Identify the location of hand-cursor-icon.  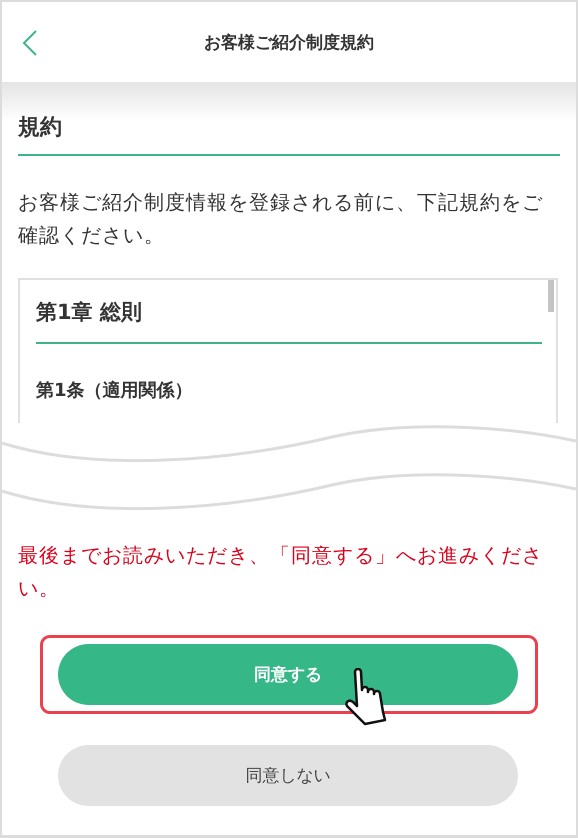
(366, 697).